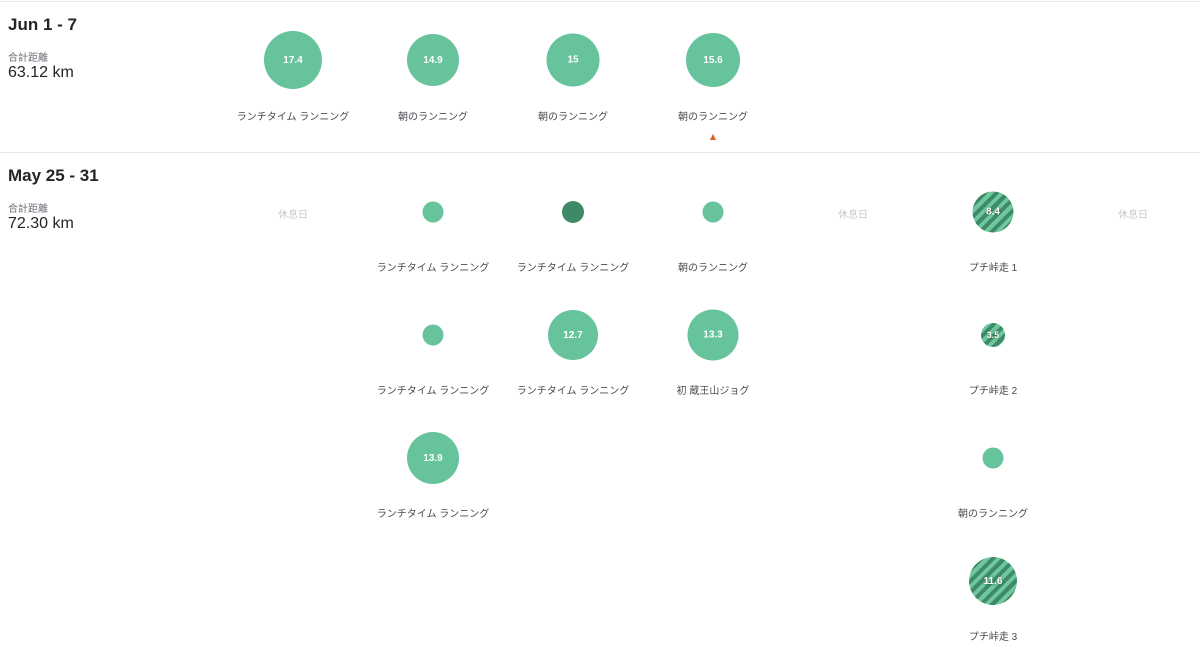  I want to click on today-marker-icon, so click(713, 137).